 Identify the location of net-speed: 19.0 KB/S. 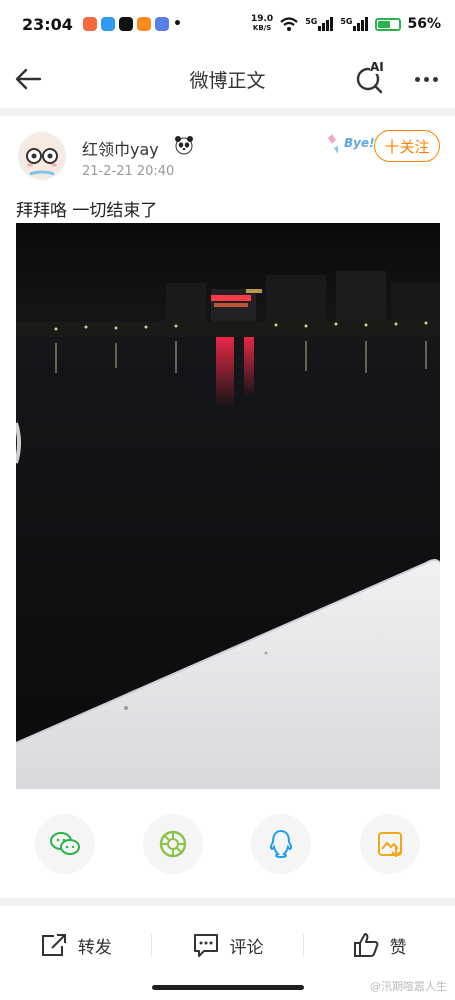
(262, 24).